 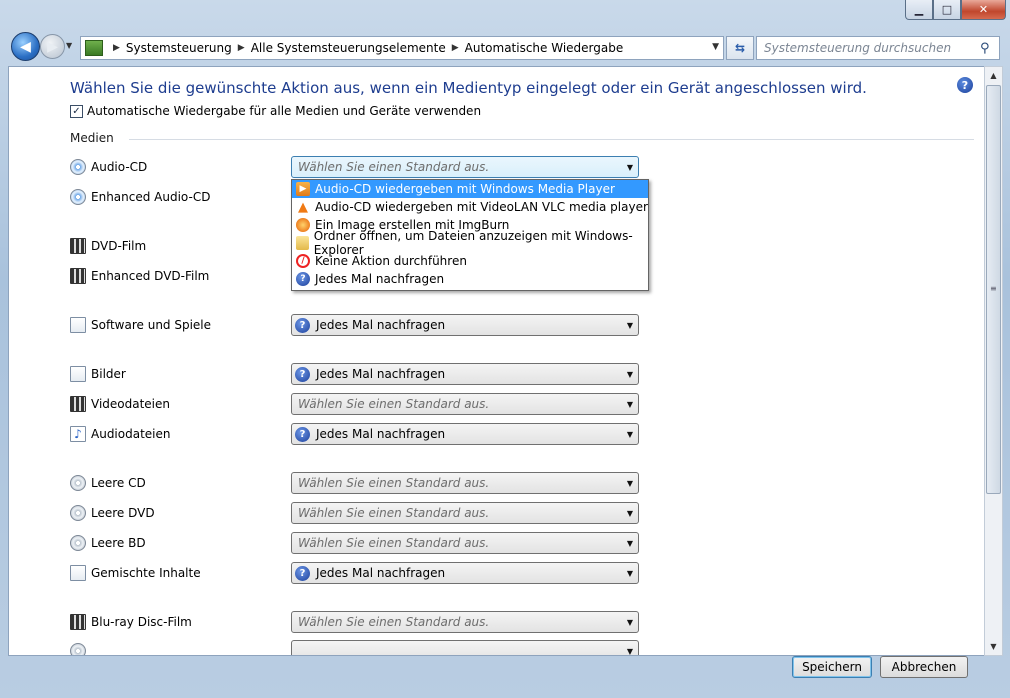 I want to click on scroll-thumb: ≡, so click(x=993, y=289).